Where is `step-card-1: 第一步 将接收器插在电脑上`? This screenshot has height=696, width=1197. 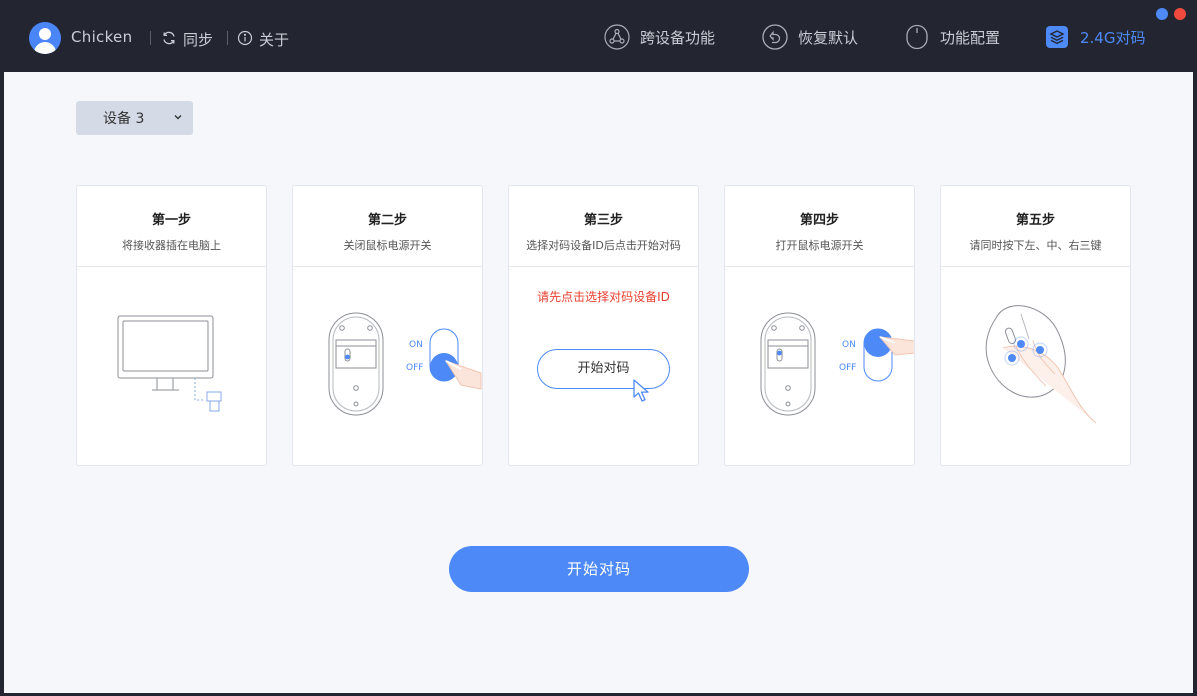 step-card-1: 第一步 将接收器插在电脑上 is located at coordinates (171, 325).